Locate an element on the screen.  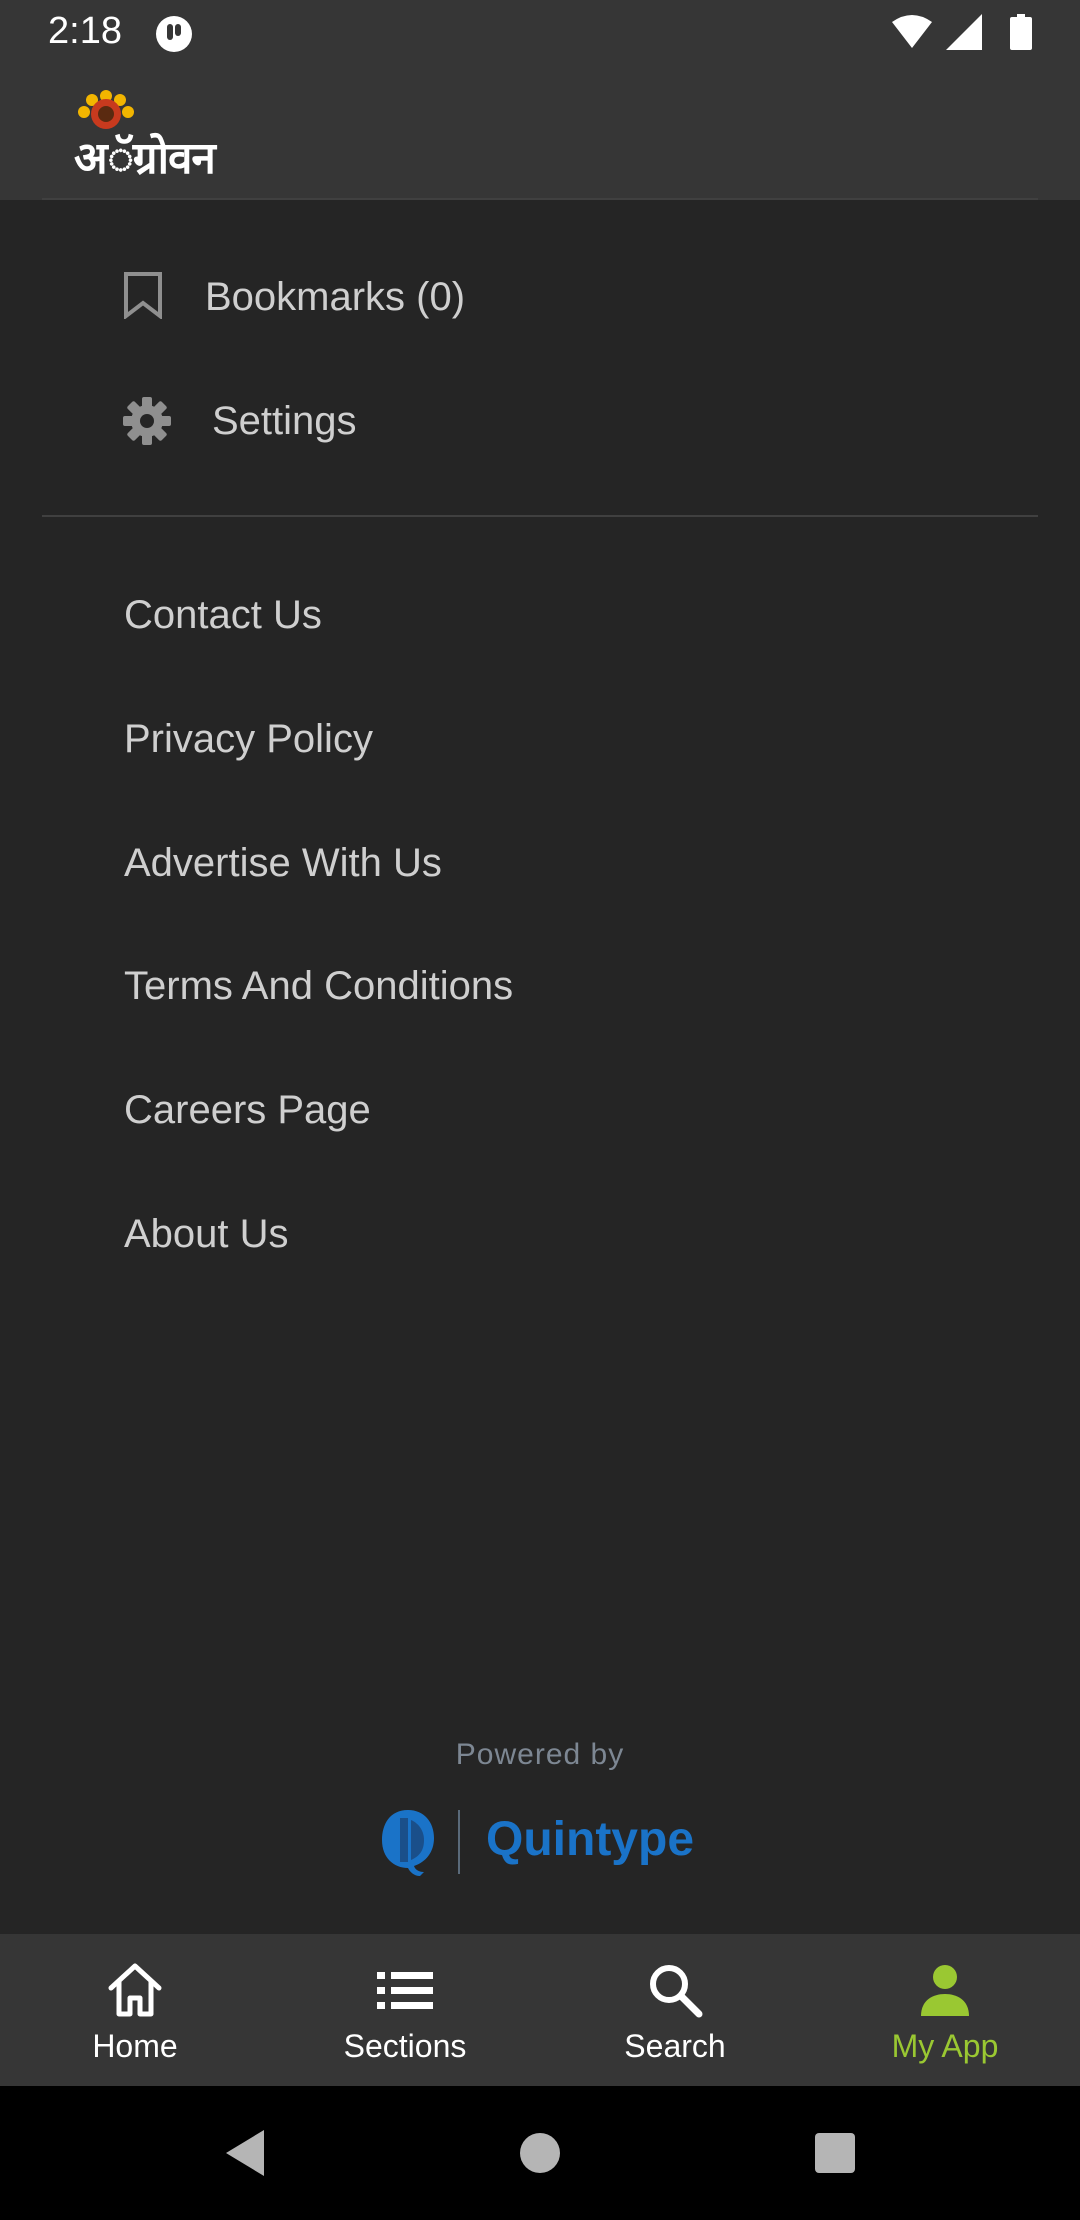
privacy-policy-link: Privacy Policy is located at coordinates (540, 739).